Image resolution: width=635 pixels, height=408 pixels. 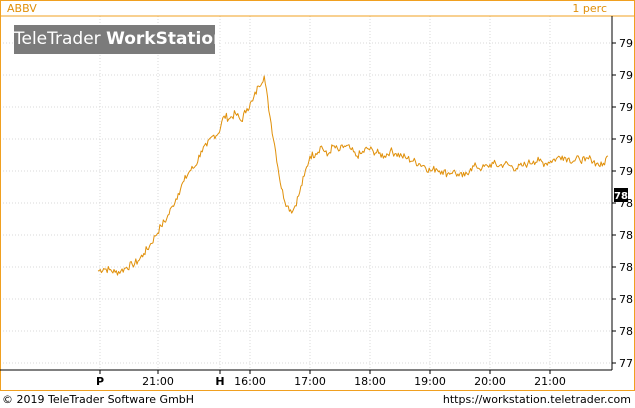 I want to click on last-value-label: 78, so click(x=621, y=196).